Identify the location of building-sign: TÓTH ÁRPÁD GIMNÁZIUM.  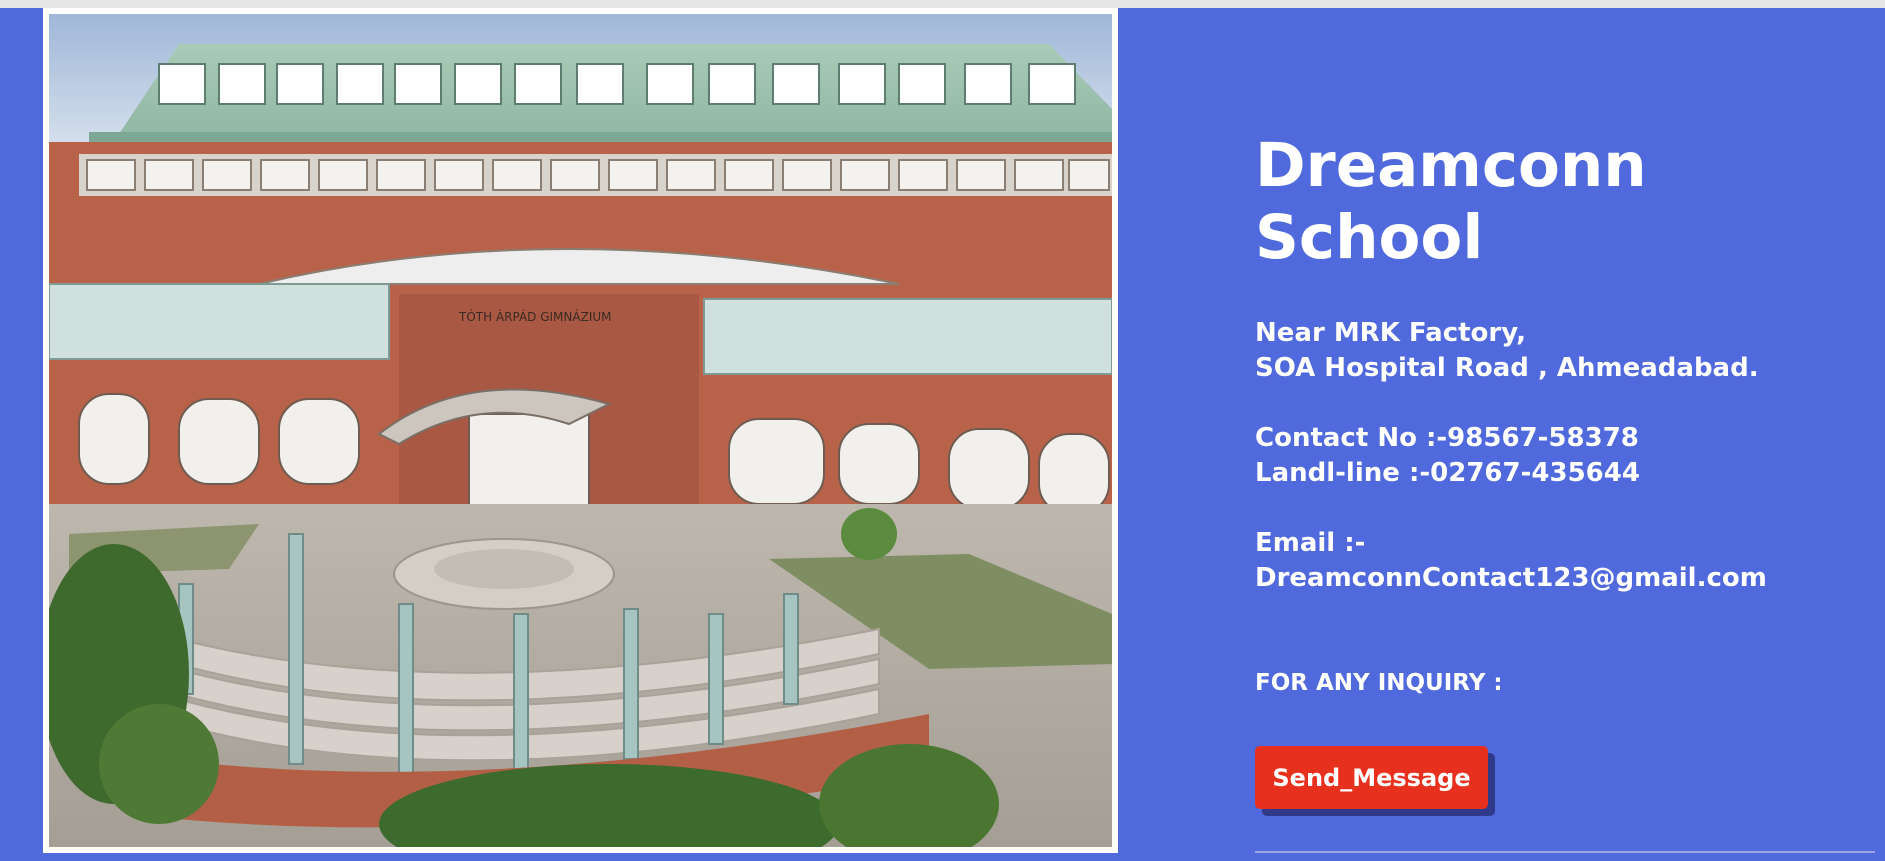
(535, 316).